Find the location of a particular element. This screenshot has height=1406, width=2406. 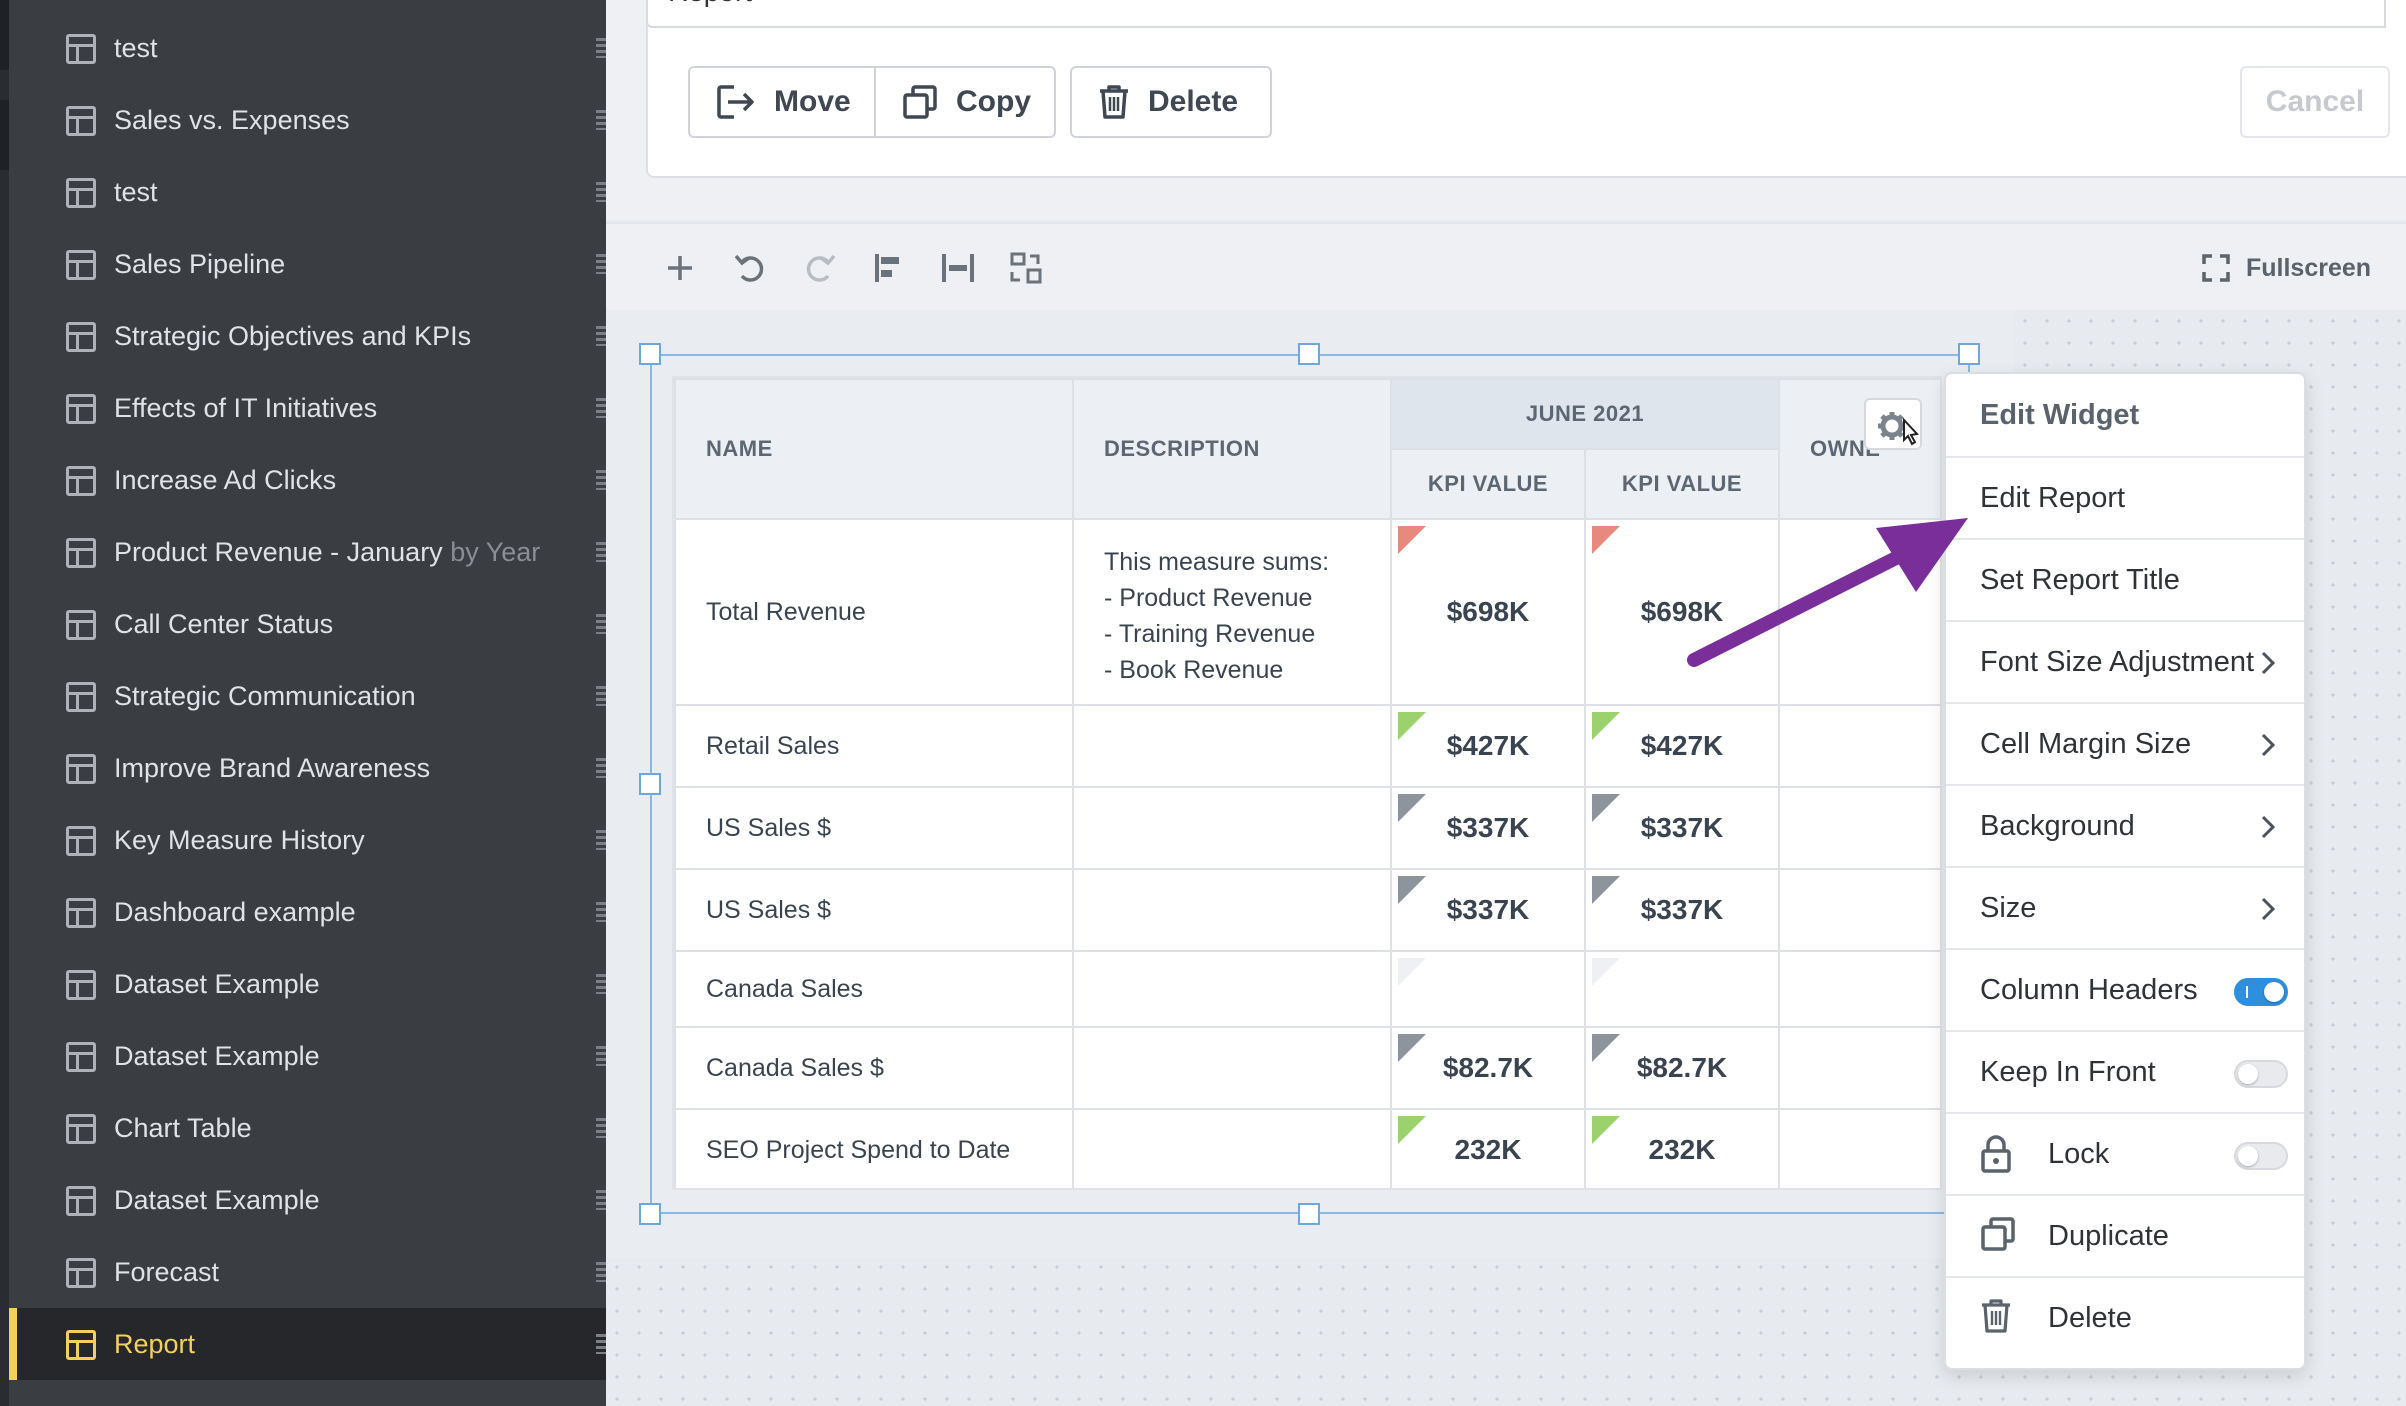

fullscreen-button: Fullscreen is located at coordinates (2286, 268).